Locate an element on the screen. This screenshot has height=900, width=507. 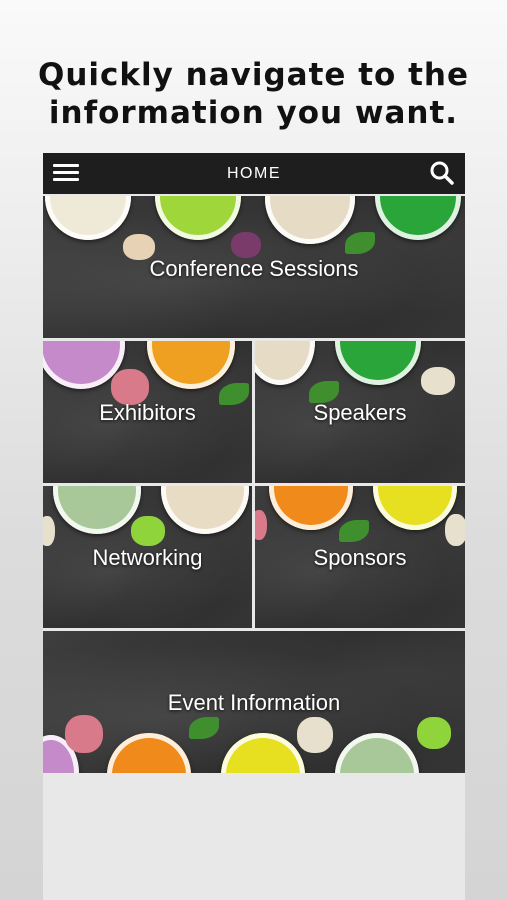
tile-conference-sessions: Conference Sessions is located at coordinates (254, 267).